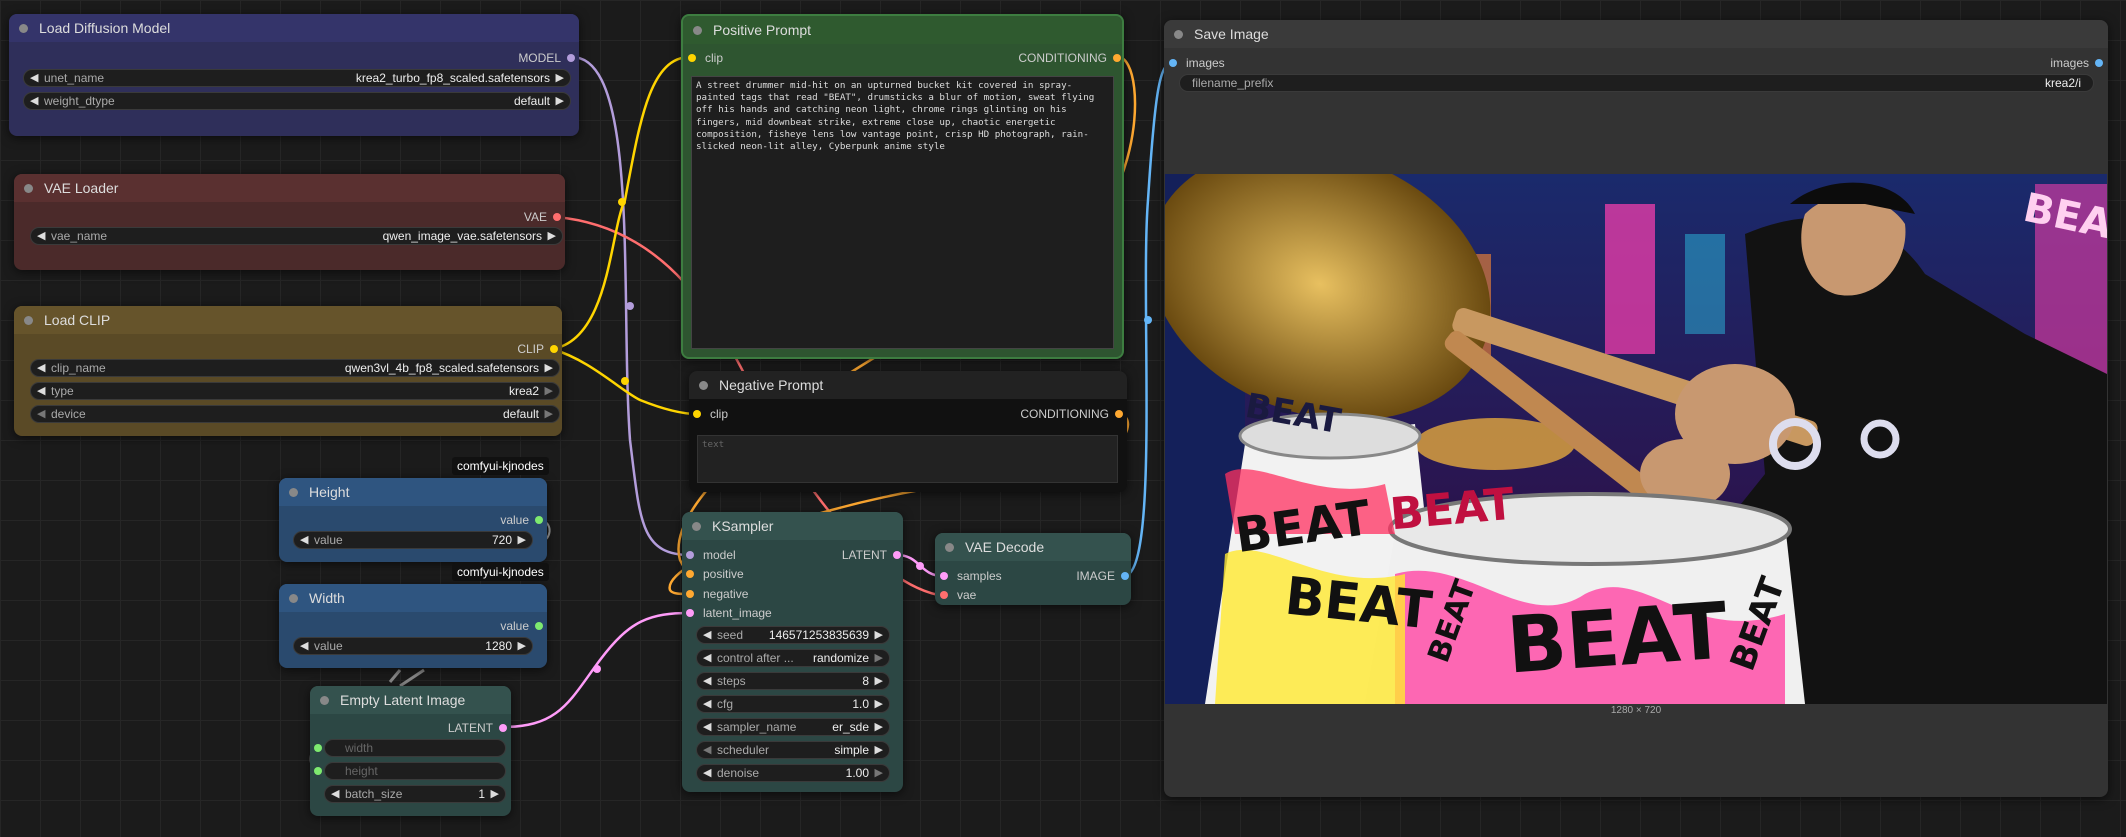 This screenshot has width=2126, height=837. I want to click on output-vae: VAE, so click(542, 217).